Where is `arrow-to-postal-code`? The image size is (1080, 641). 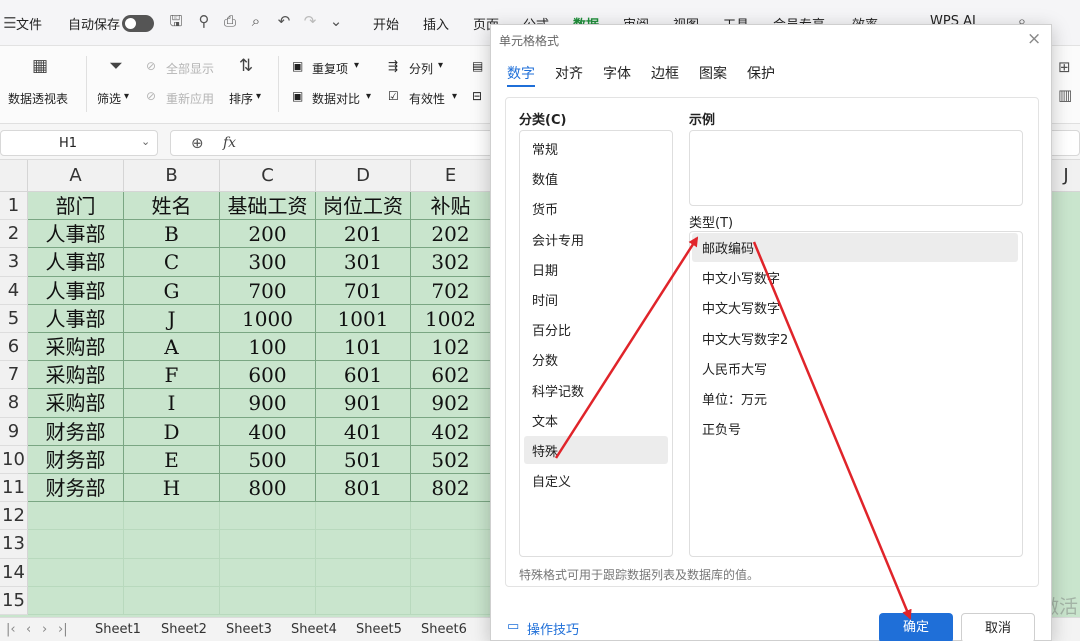
arrow-to-postal-code is located at coordinates (626, 347).